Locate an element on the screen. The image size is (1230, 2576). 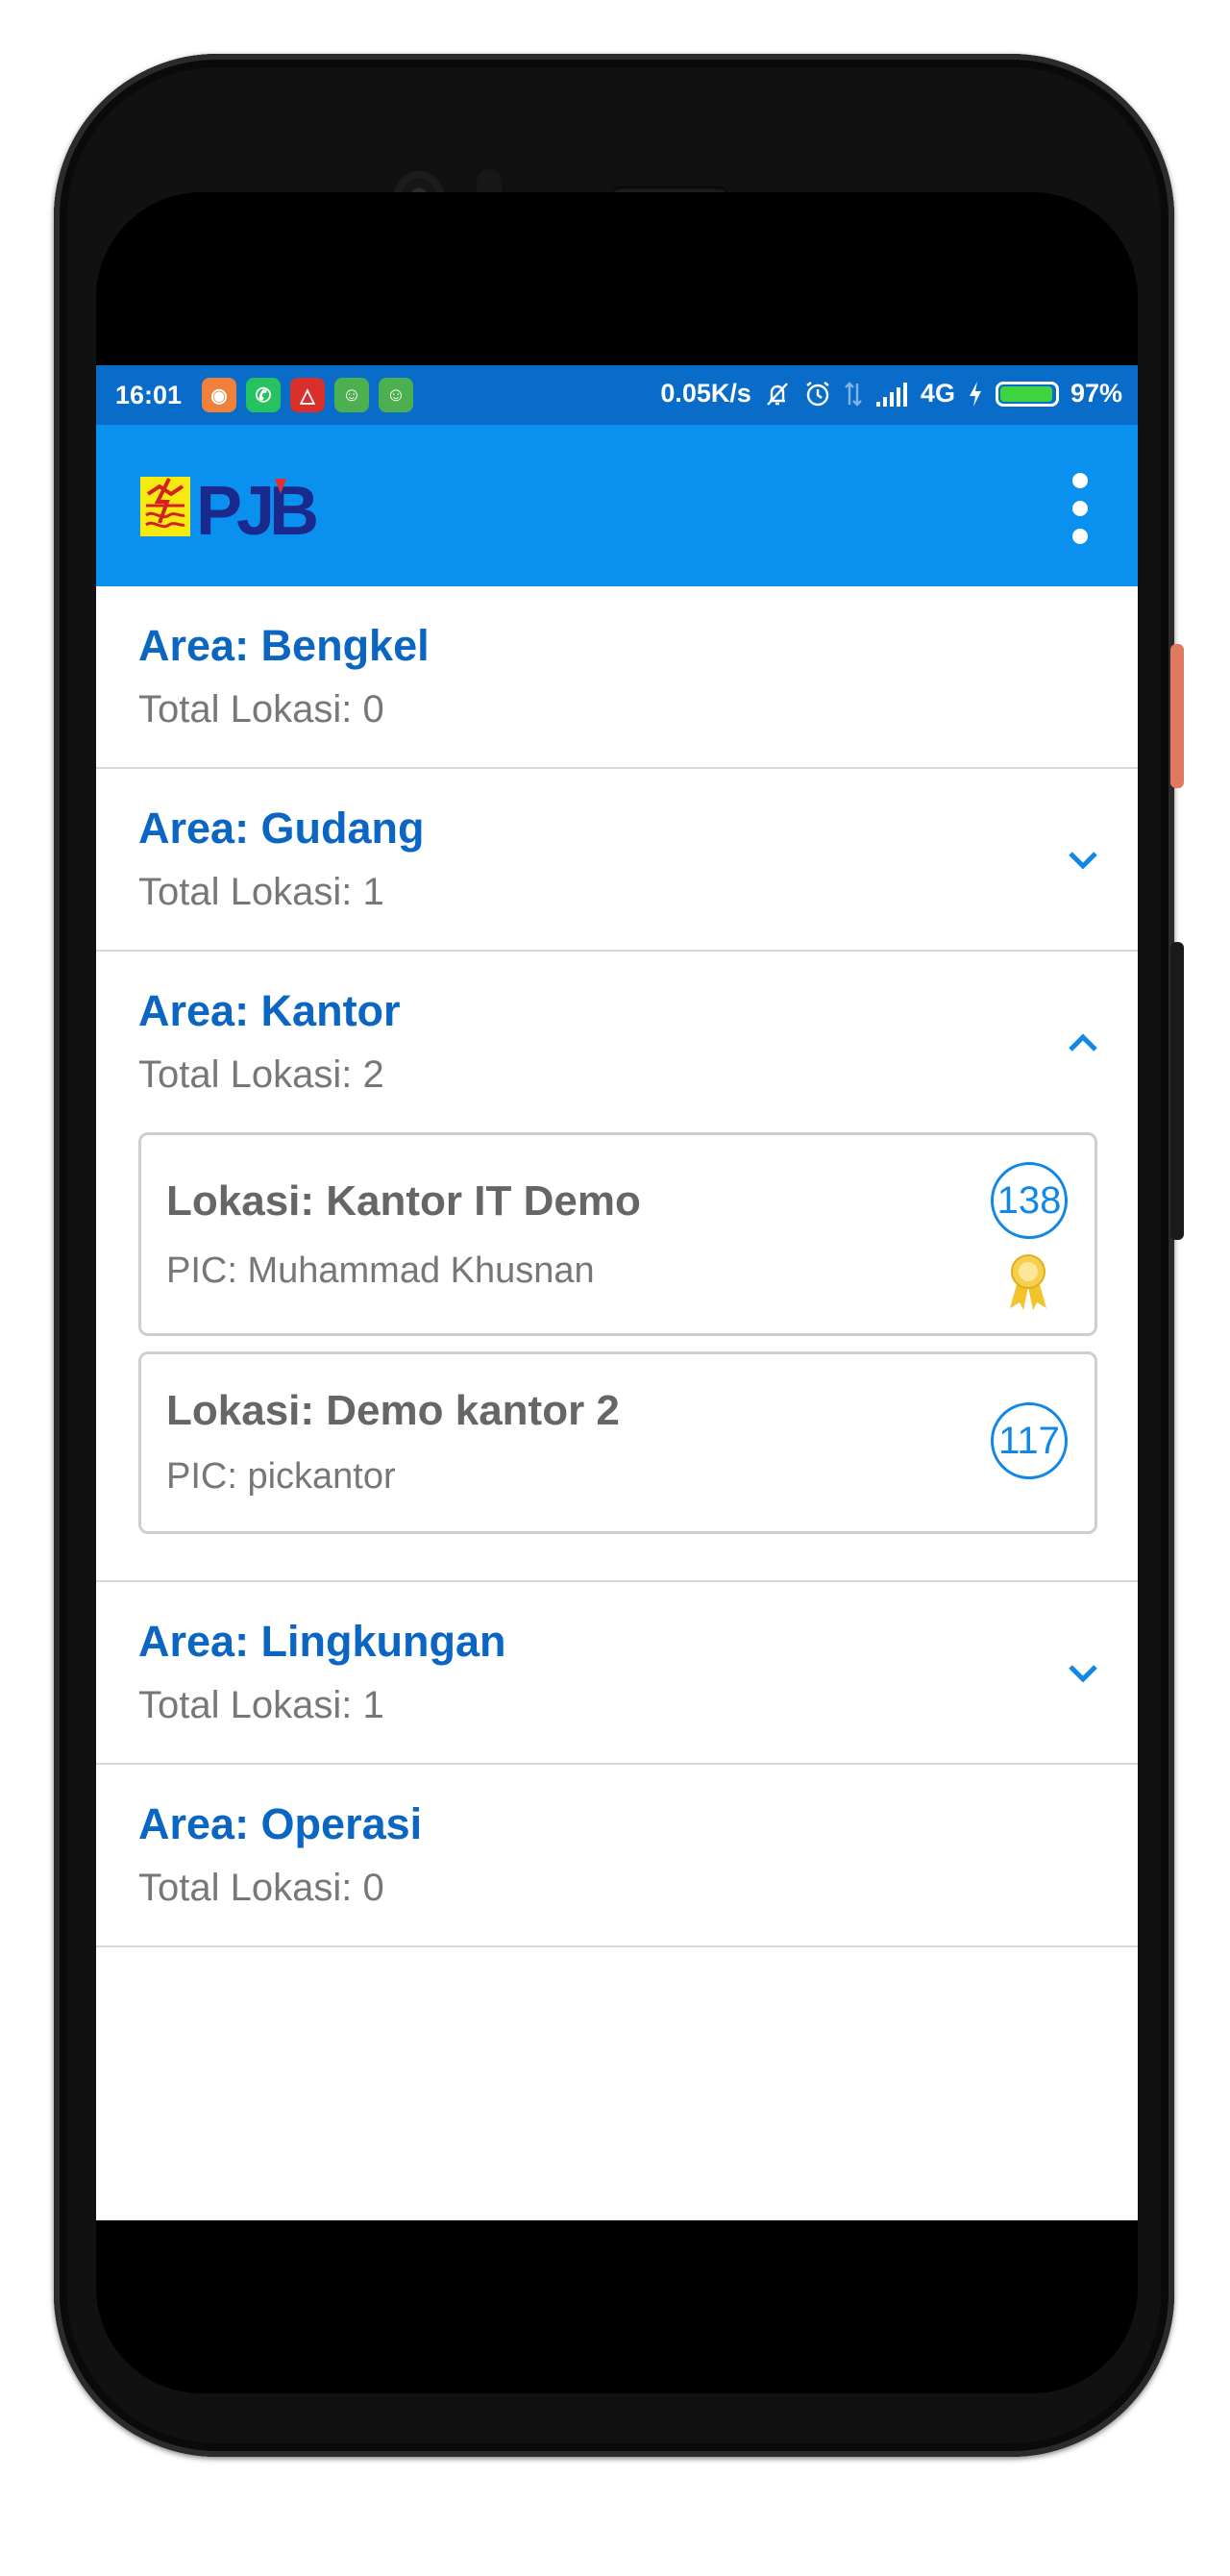
battery-percent: 97% is located at coordinates (1096, 393).